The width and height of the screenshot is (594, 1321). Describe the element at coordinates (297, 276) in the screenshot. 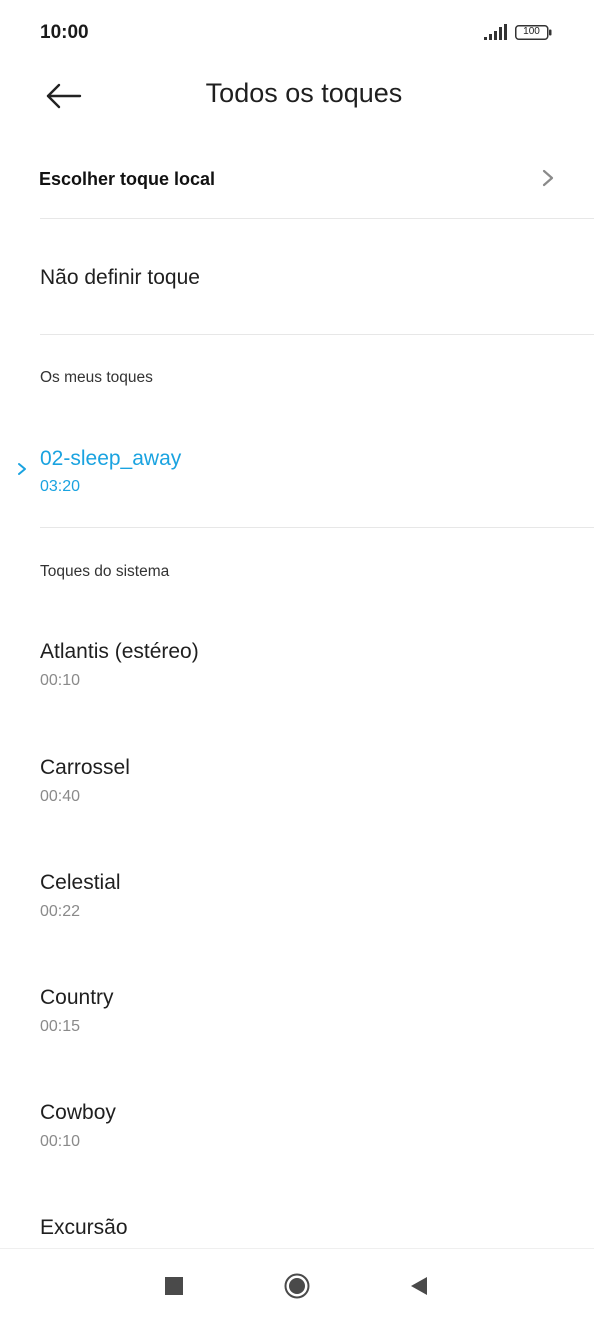

I see `no-tone-row: Não definir toque` at that location.